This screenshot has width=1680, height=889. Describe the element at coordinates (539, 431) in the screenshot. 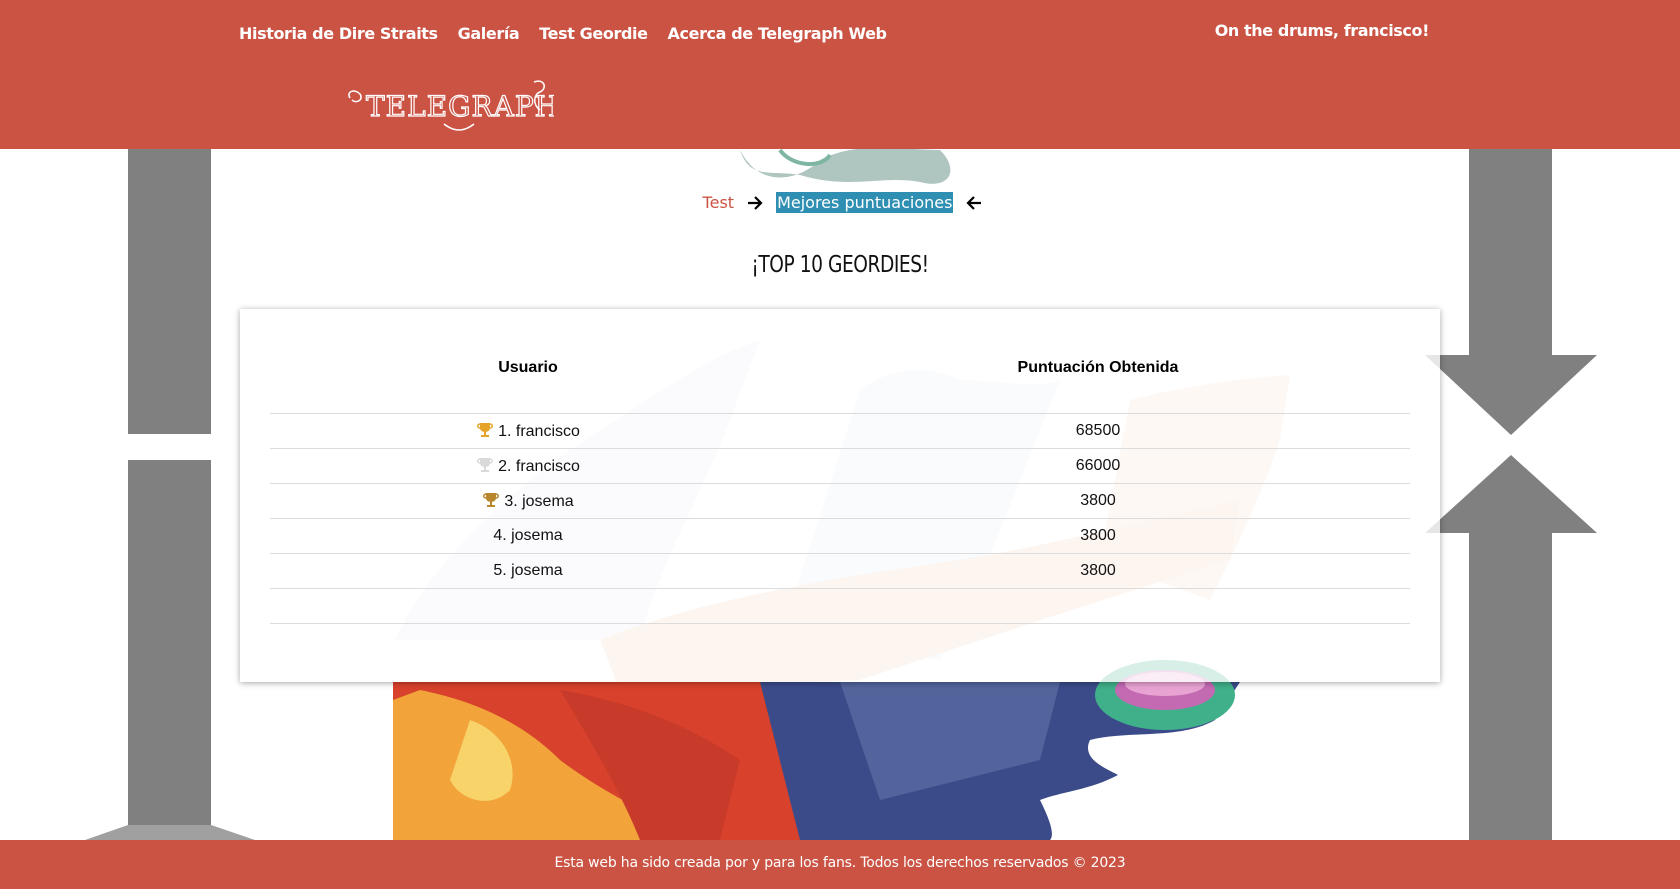

I see `user-name: 1. francisco` at that location.